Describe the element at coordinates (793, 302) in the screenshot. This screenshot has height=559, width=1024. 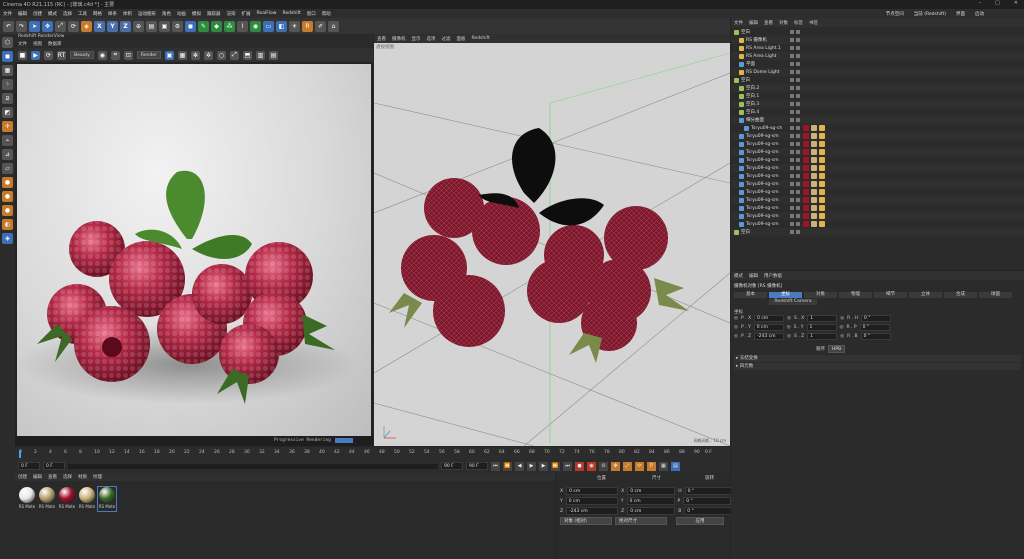
I see `attribute-tab: Redshift Camera` at that location.